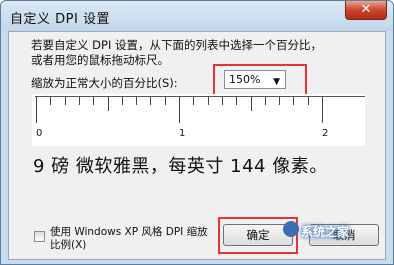 Image resolution: width=394 pixels, height=265 pixels. Describe the element at coordinates (130, 239) in the screenshot. I see `xp-style-label: 使用 Windows XP 风格 DPI 缩放比例(X)` at that location.